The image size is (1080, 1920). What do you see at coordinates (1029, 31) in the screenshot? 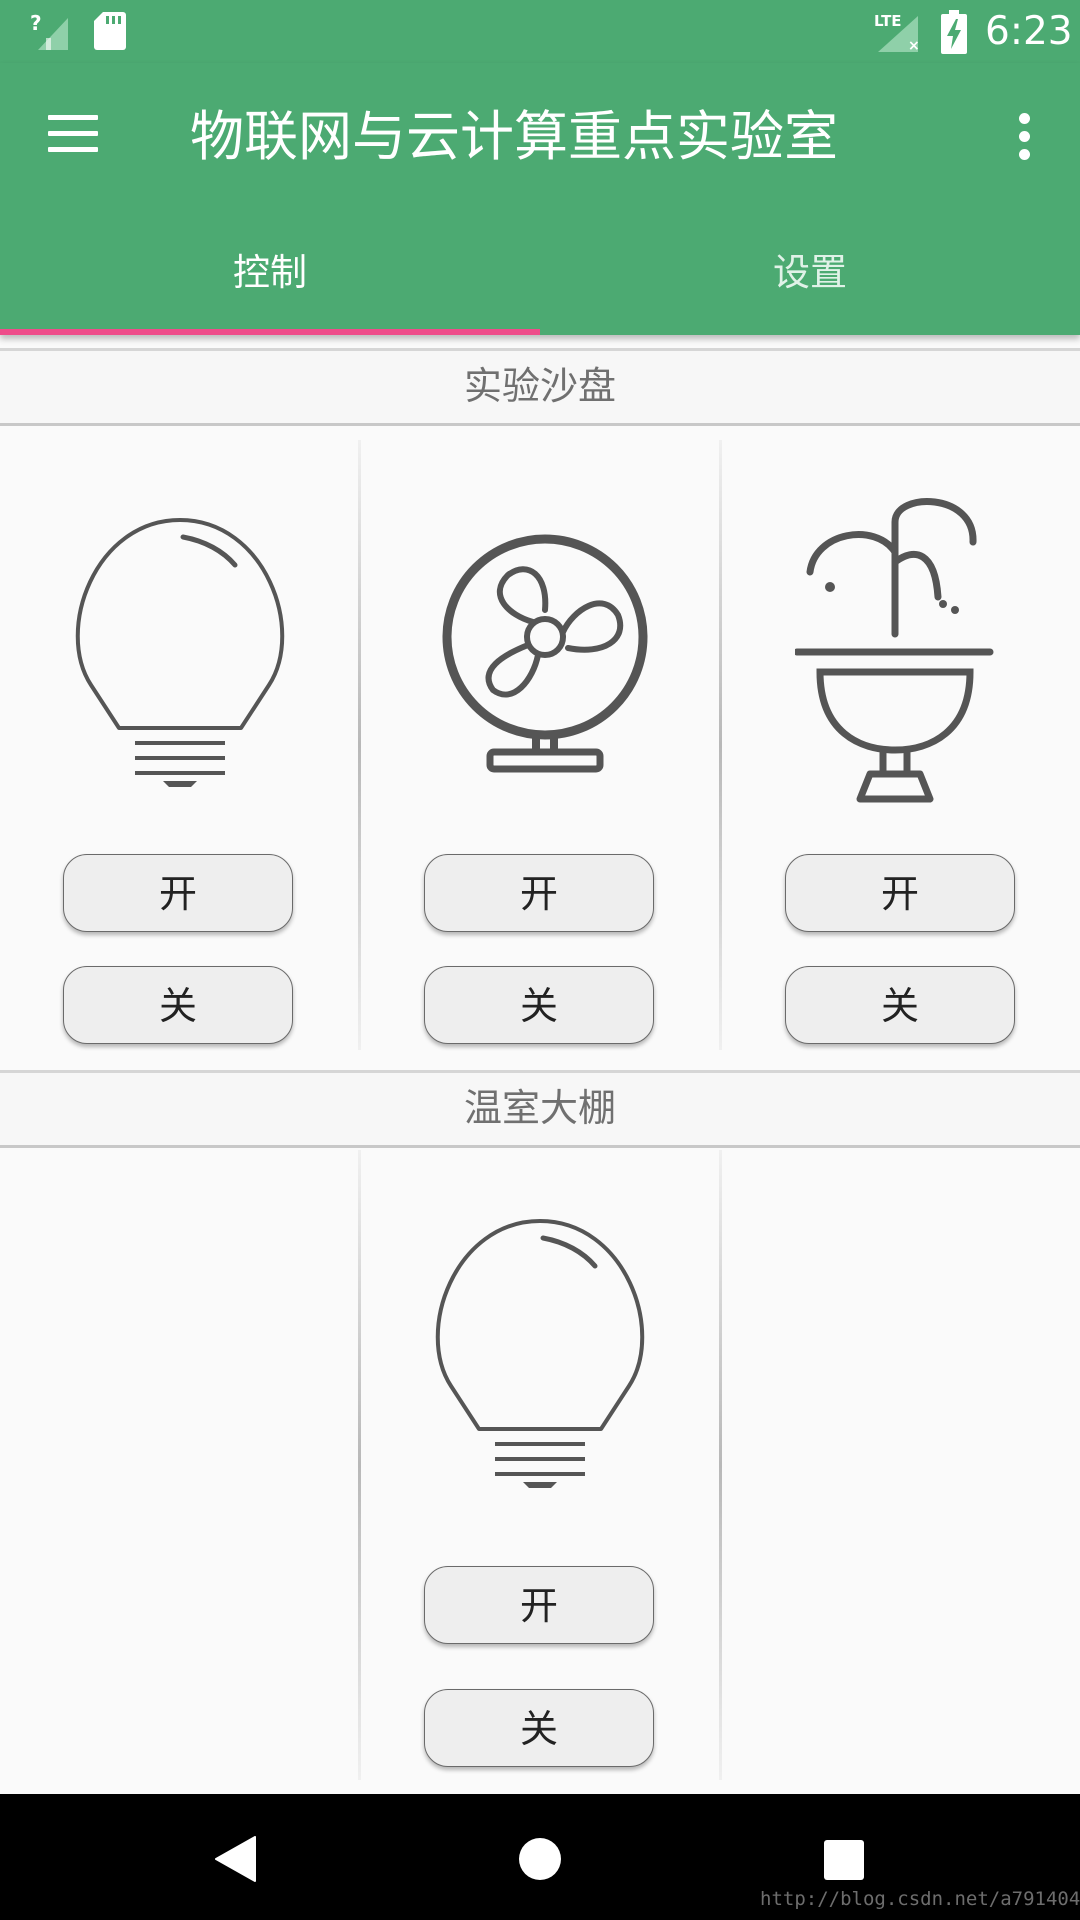
I see `status-time: 6:23` at bounding box center [1029, 31].